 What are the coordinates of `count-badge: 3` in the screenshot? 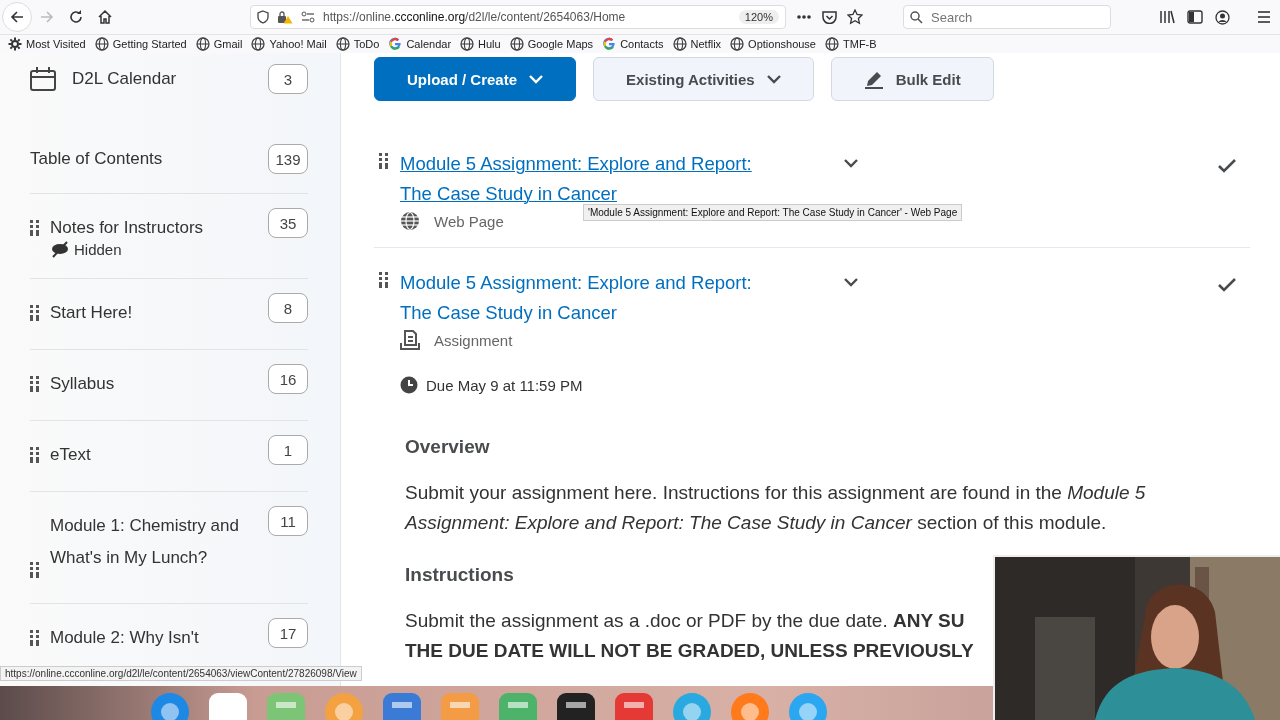 It's located at (288, 79).